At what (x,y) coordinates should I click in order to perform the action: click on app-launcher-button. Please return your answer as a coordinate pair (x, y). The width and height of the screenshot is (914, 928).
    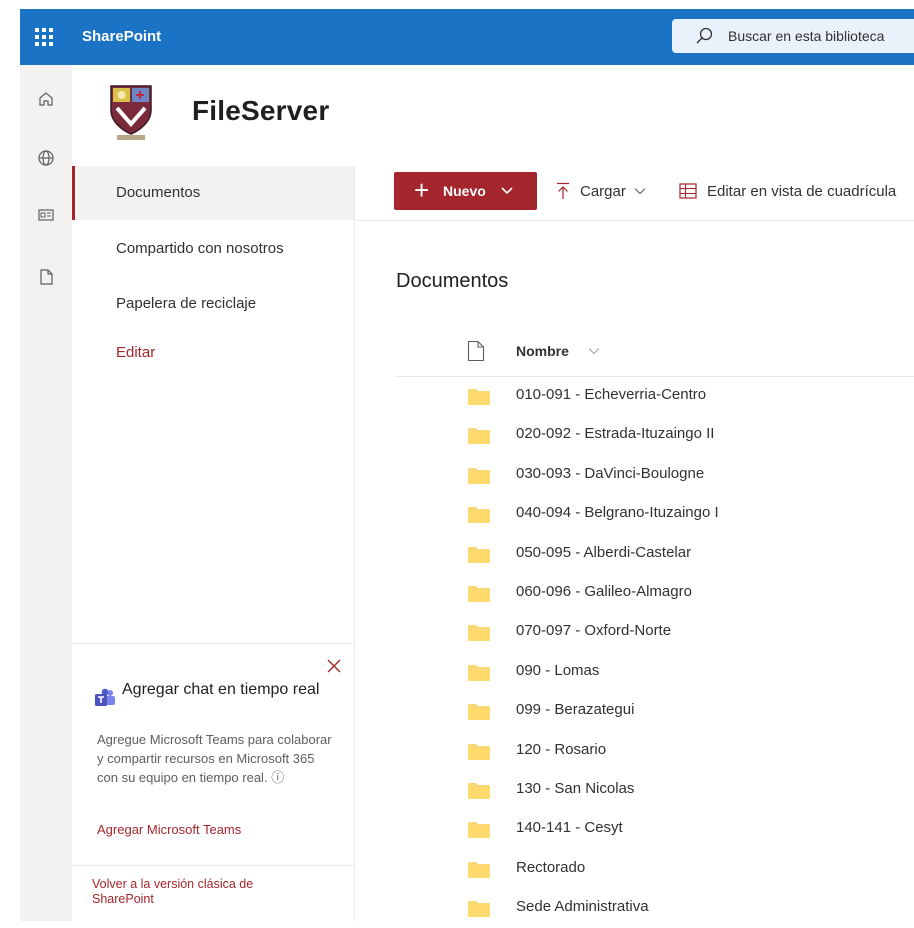
    Looking at the image, I should click on (44, 37).